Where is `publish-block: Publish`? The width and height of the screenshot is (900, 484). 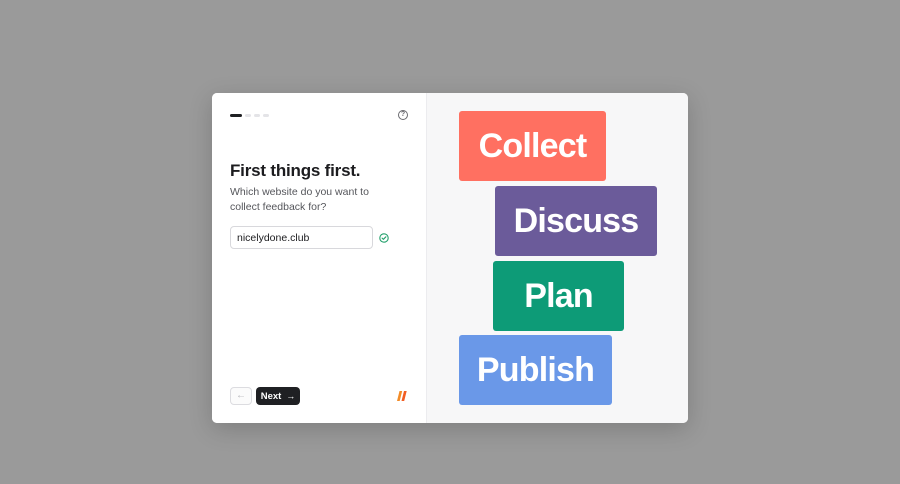
publish-block: Publish is located at coordinates (535, 370).